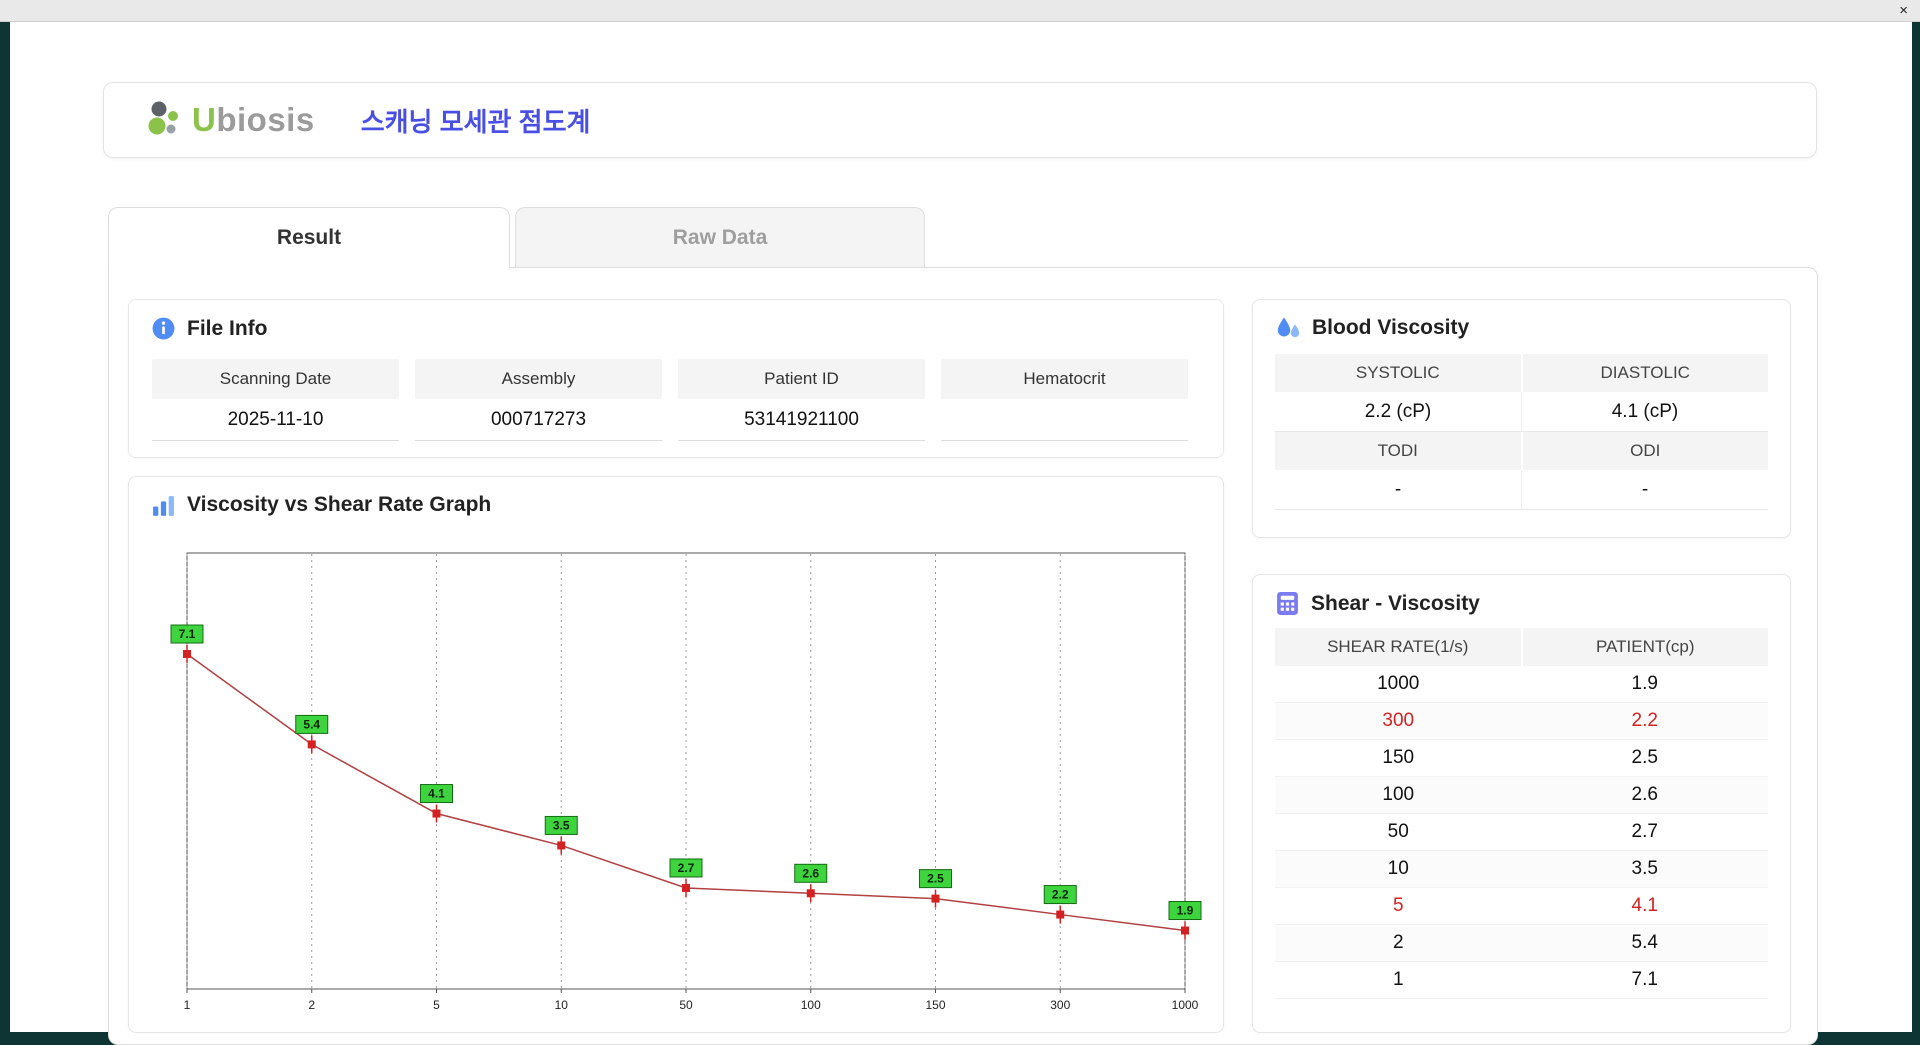 The image size is (1920, 1045). I want to click on shear-table-row: 1000 1.9, so click(1521, 684).